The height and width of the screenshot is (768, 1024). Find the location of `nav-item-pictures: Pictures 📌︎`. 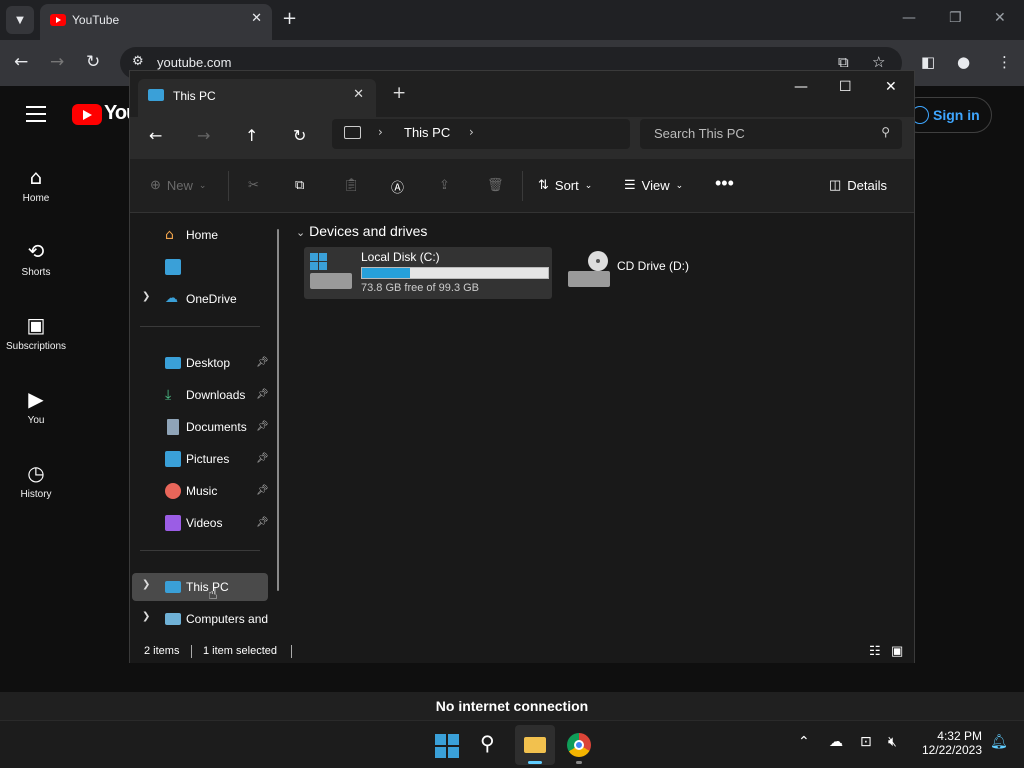

nav-item-pictures: Pictures 📌︎ is located at coordinates (200, 459).